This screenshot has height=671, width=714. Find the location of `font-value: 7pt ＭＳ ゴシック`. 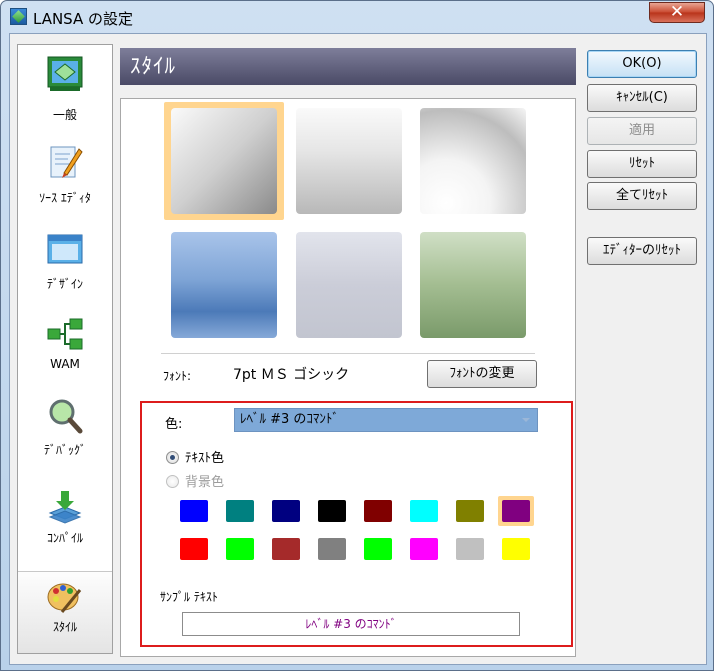

font-value: 7pt ＭＳ ゴシック is located at coordinates (291, 375).